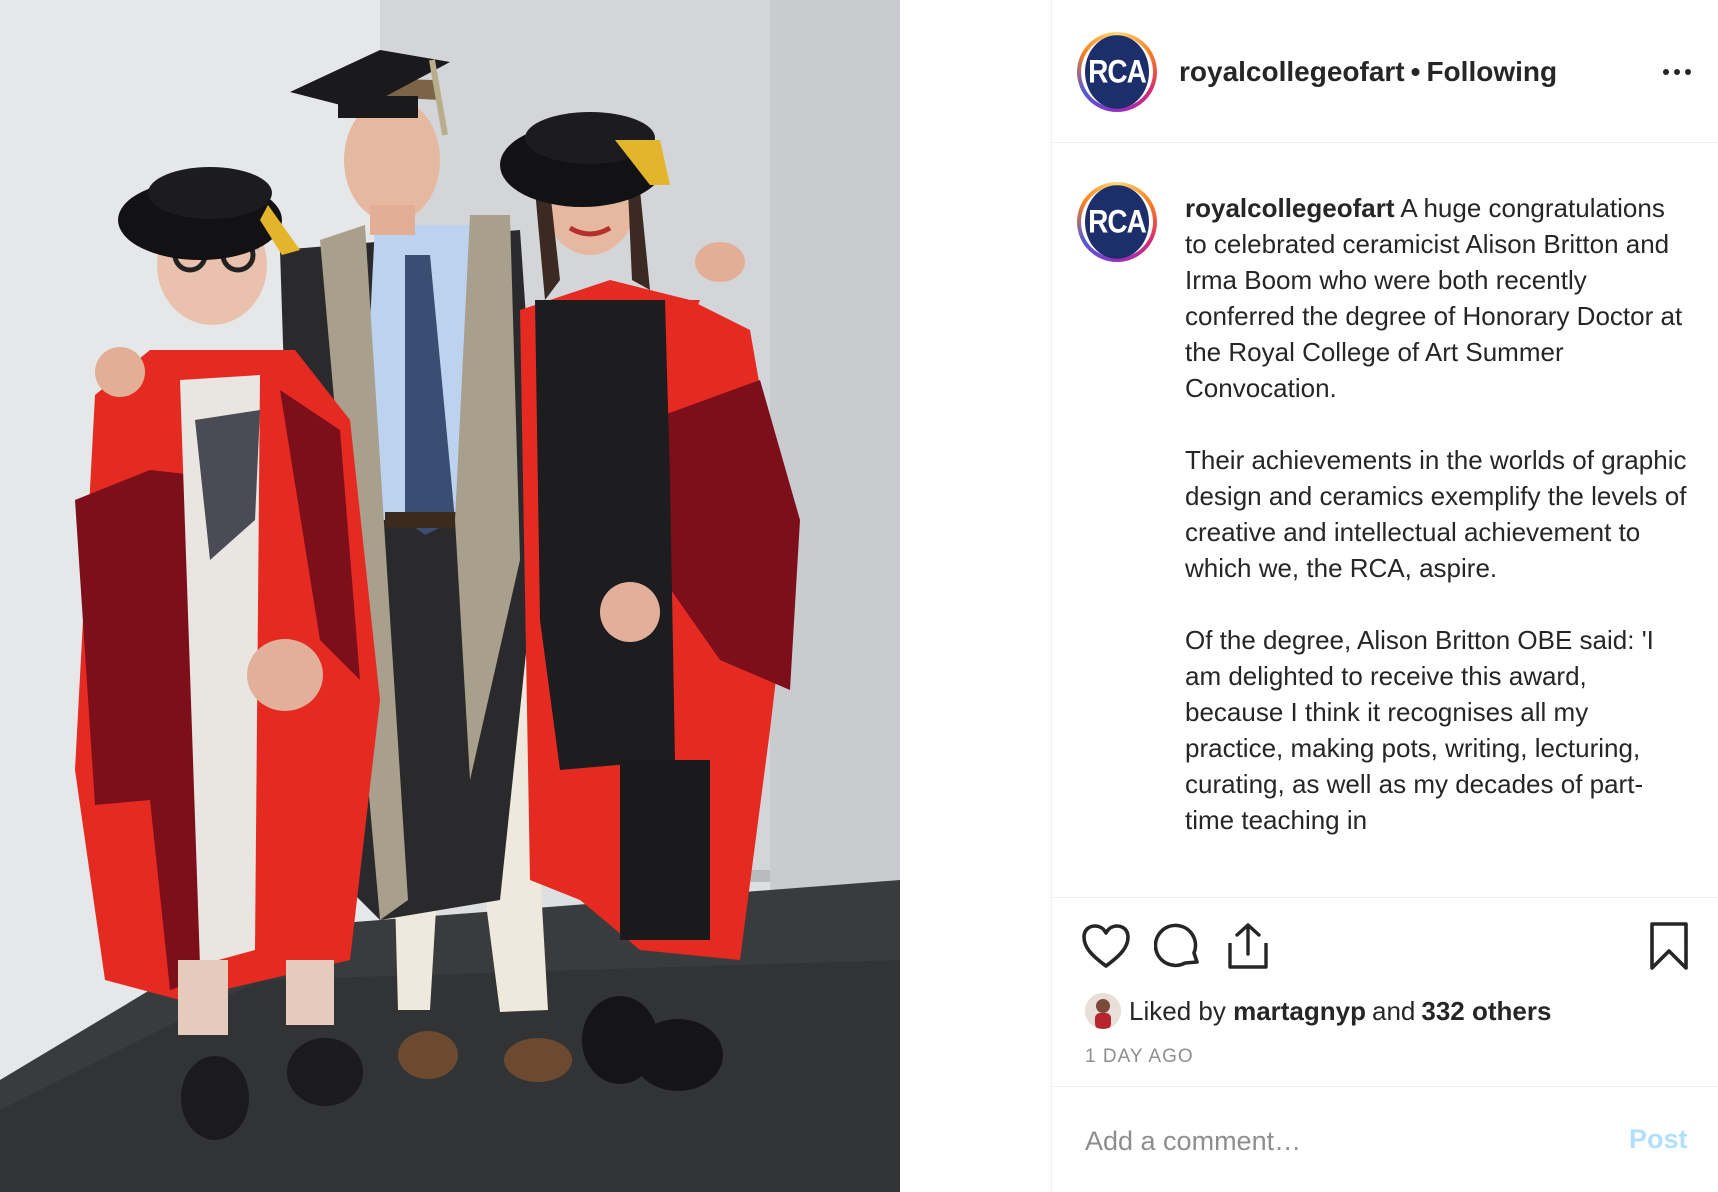 The image size is (1718, 1192). I want to click on comment-box: Post, so click(1385, 1140).